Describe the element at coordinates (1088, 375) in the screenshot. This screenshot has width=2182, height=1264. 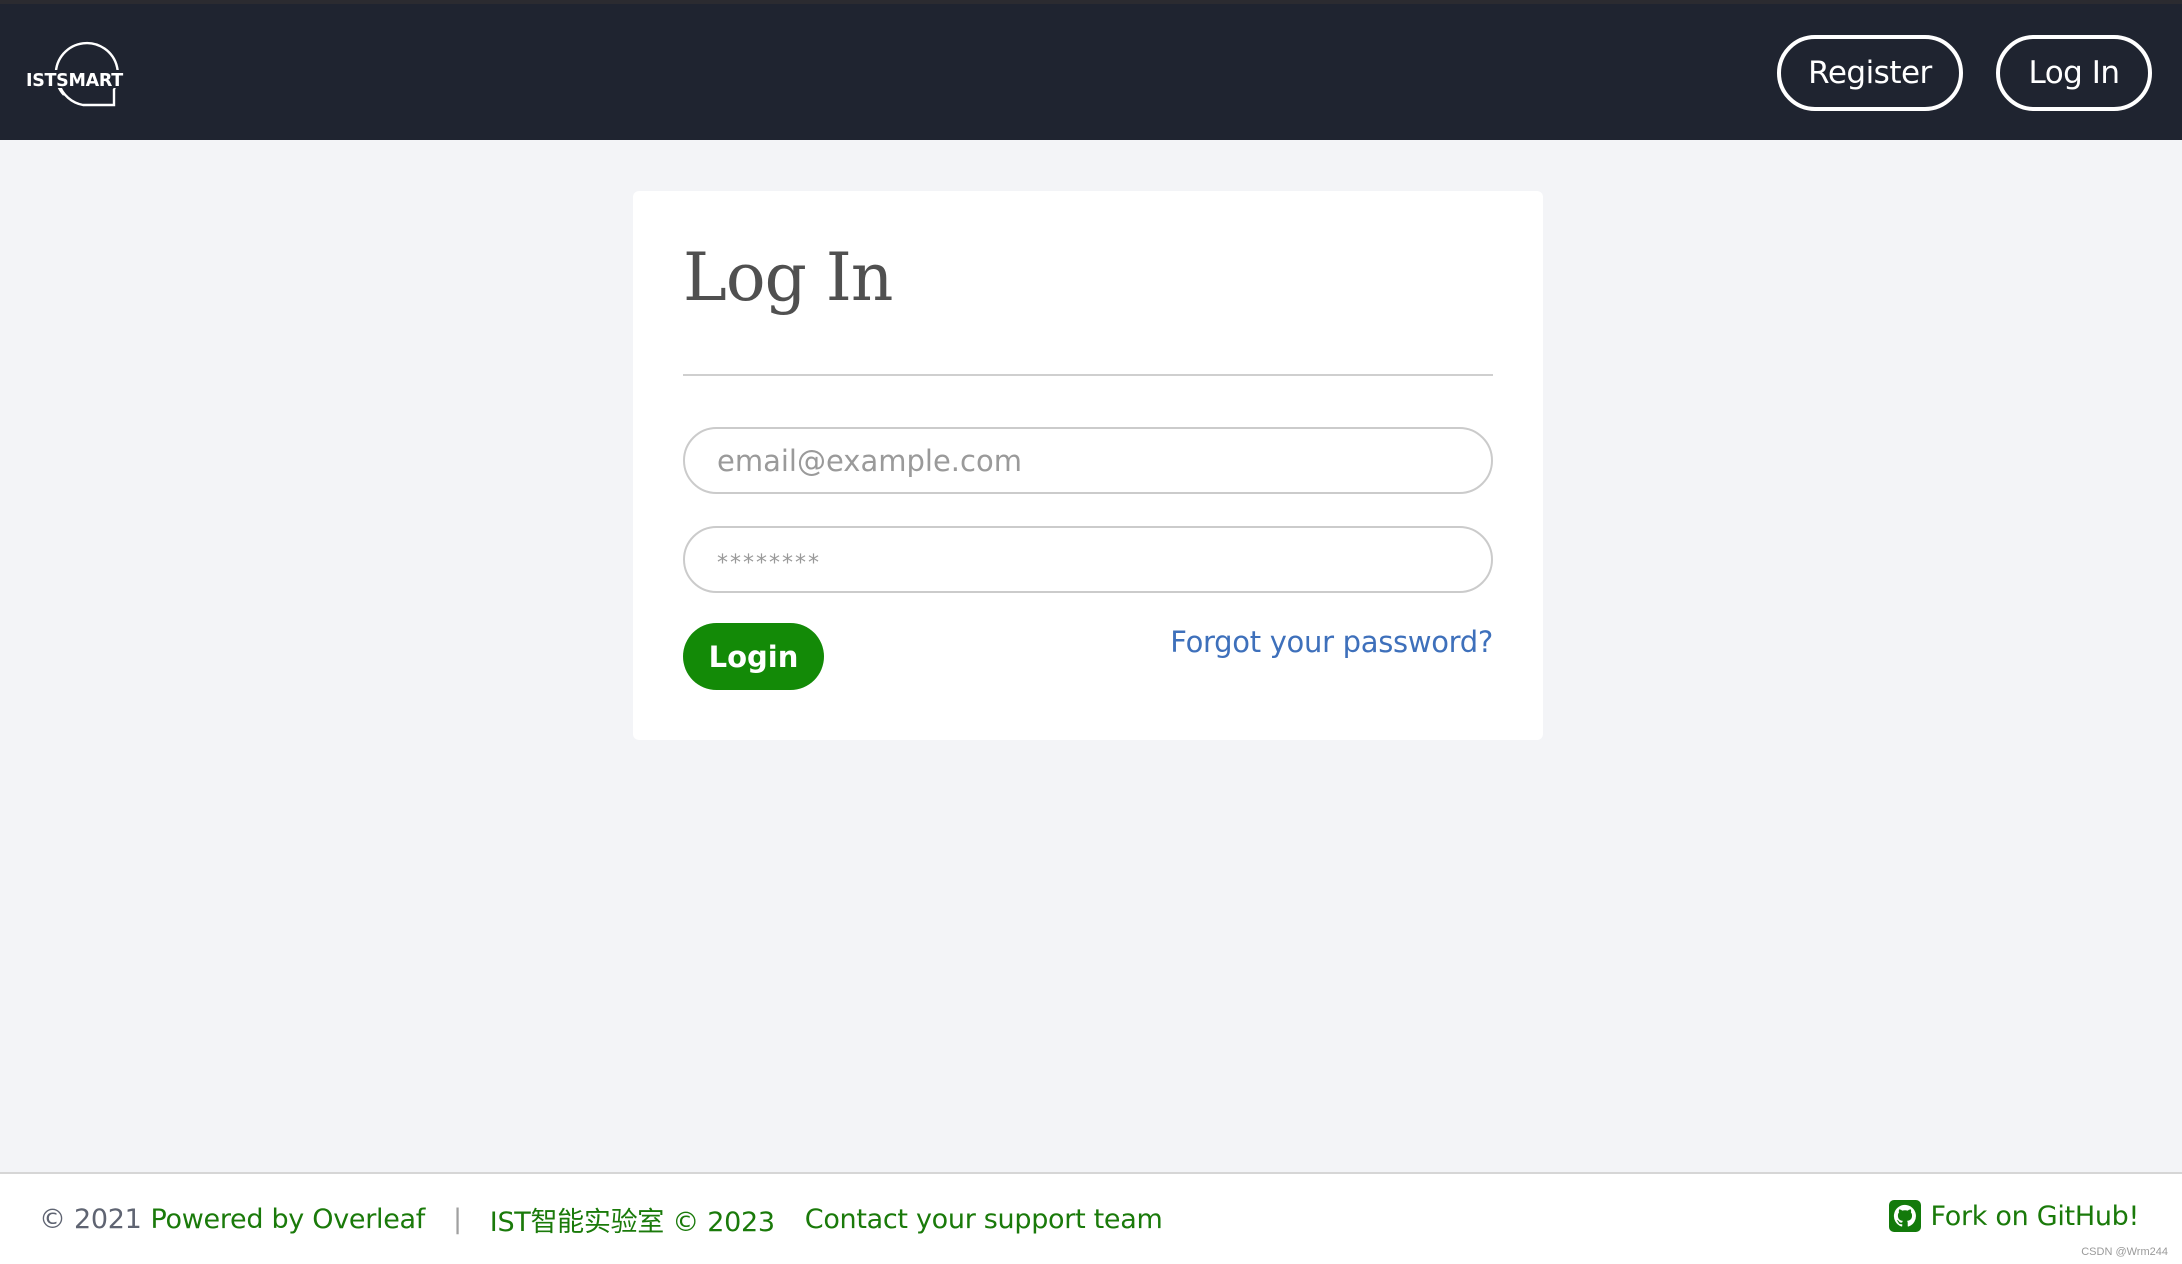
I see `title-divider` at that location.